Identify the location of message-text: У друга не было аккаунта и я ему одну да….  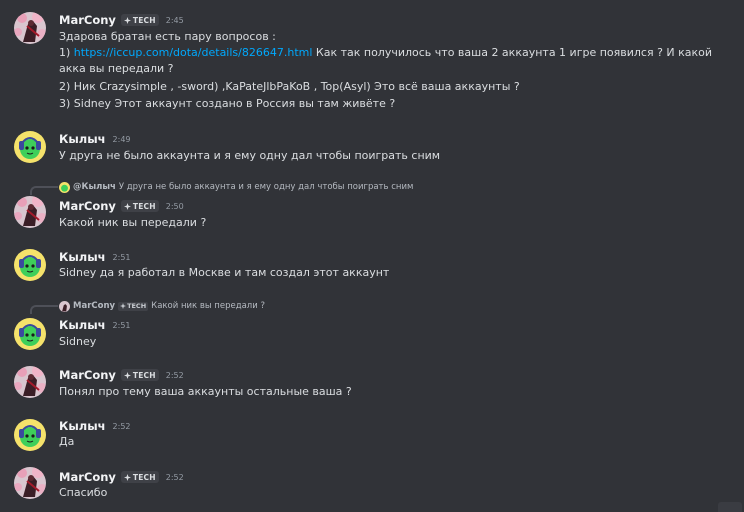
(250, 155).